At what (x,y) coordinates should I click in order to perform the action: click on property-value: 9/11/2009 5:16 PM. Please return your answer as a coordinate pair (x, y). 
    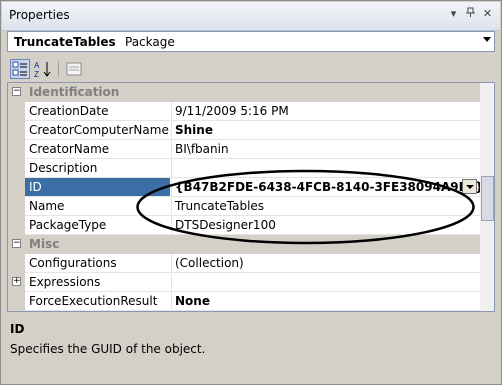
    Looking at the image, I should click on (232, 111).